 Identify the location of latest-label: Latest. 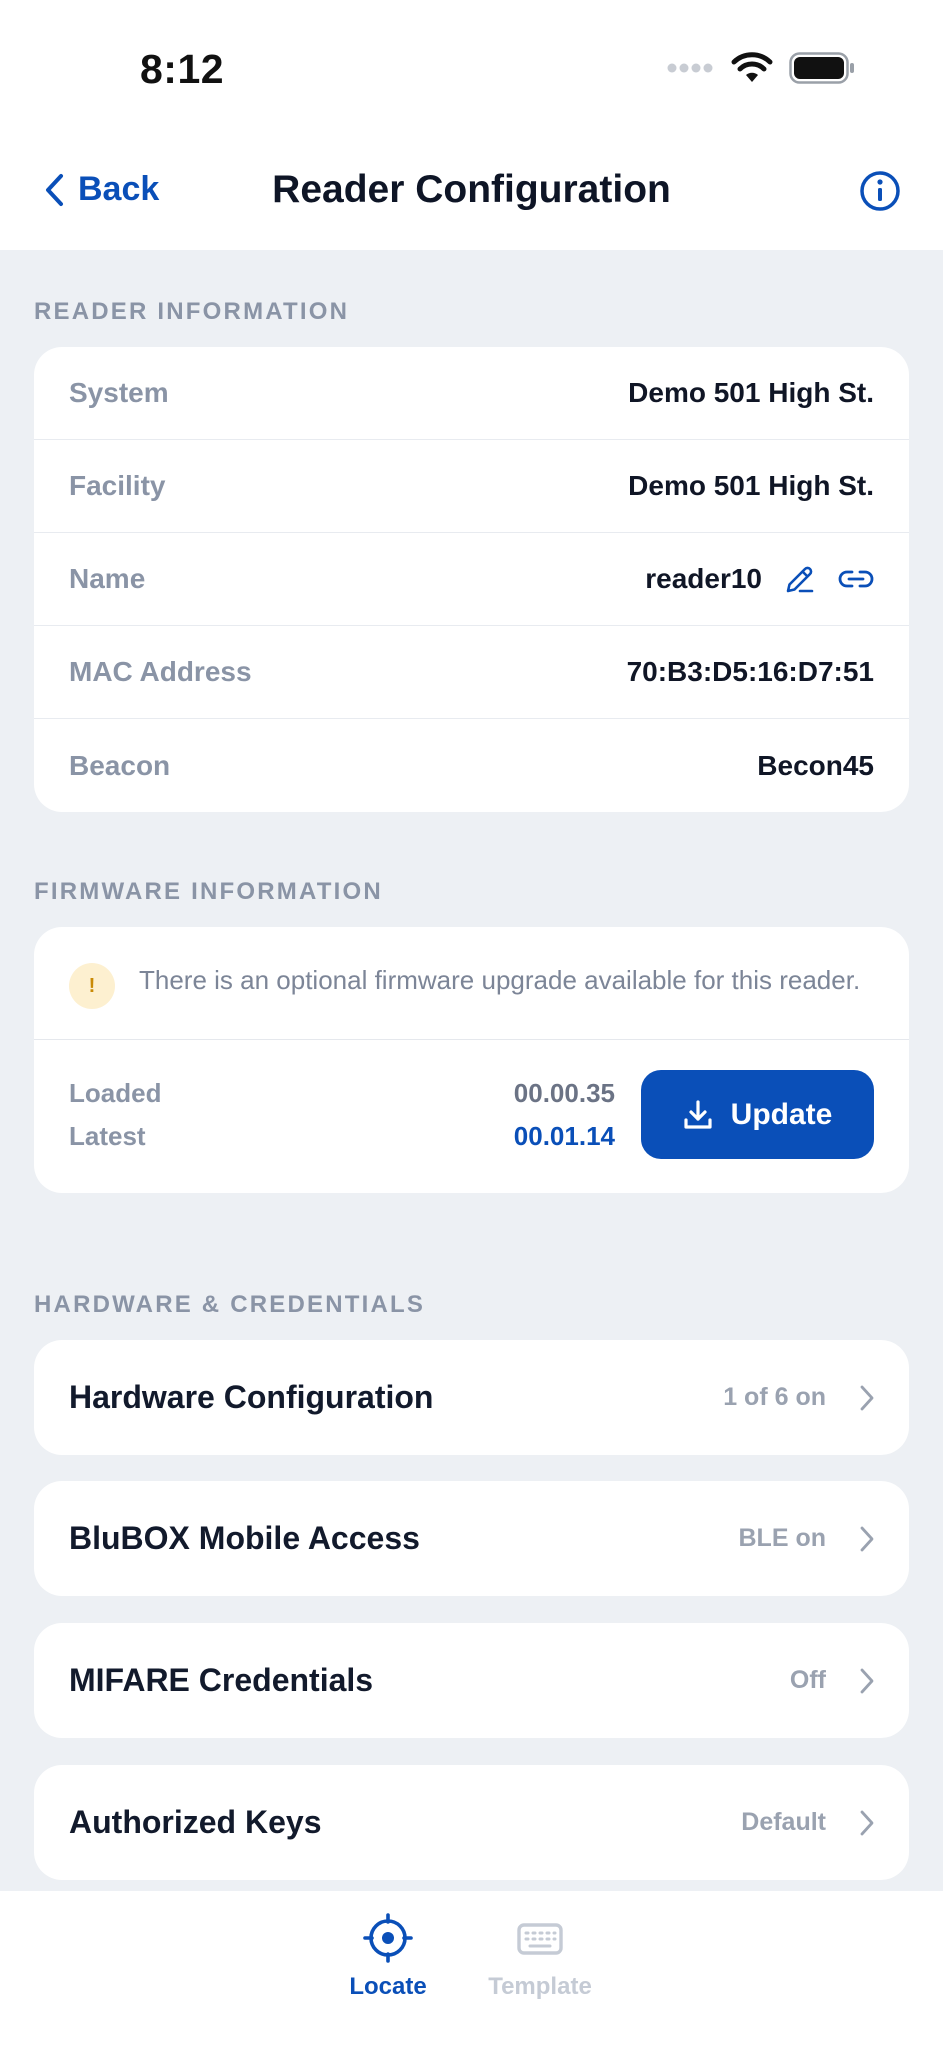
(107, 1135).